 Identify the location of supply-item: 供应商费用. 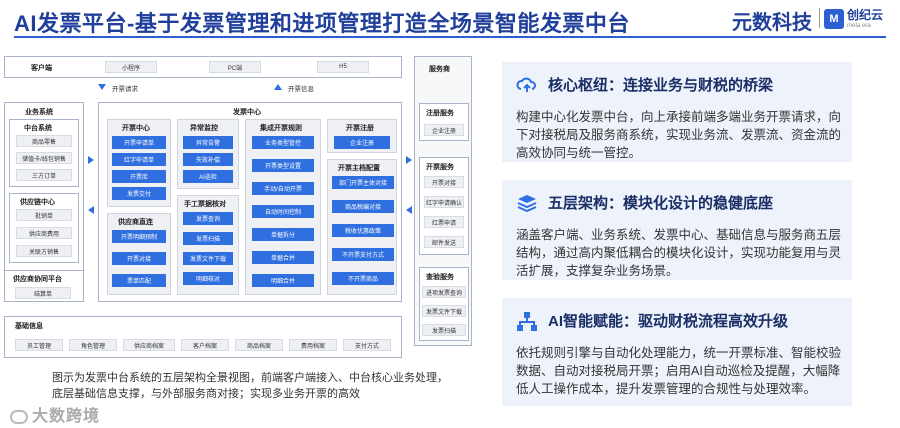
(44, 233).